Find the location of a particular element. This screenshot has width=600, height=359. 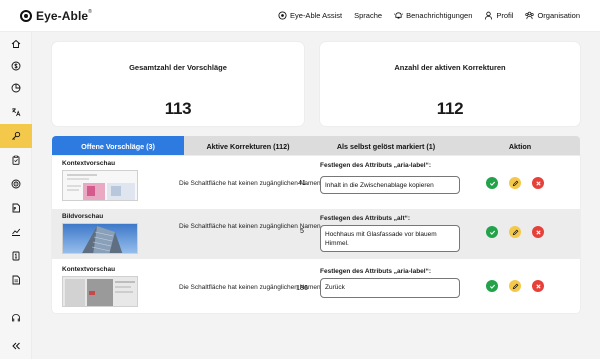

translate-icon is located at coordinates (16, 112).